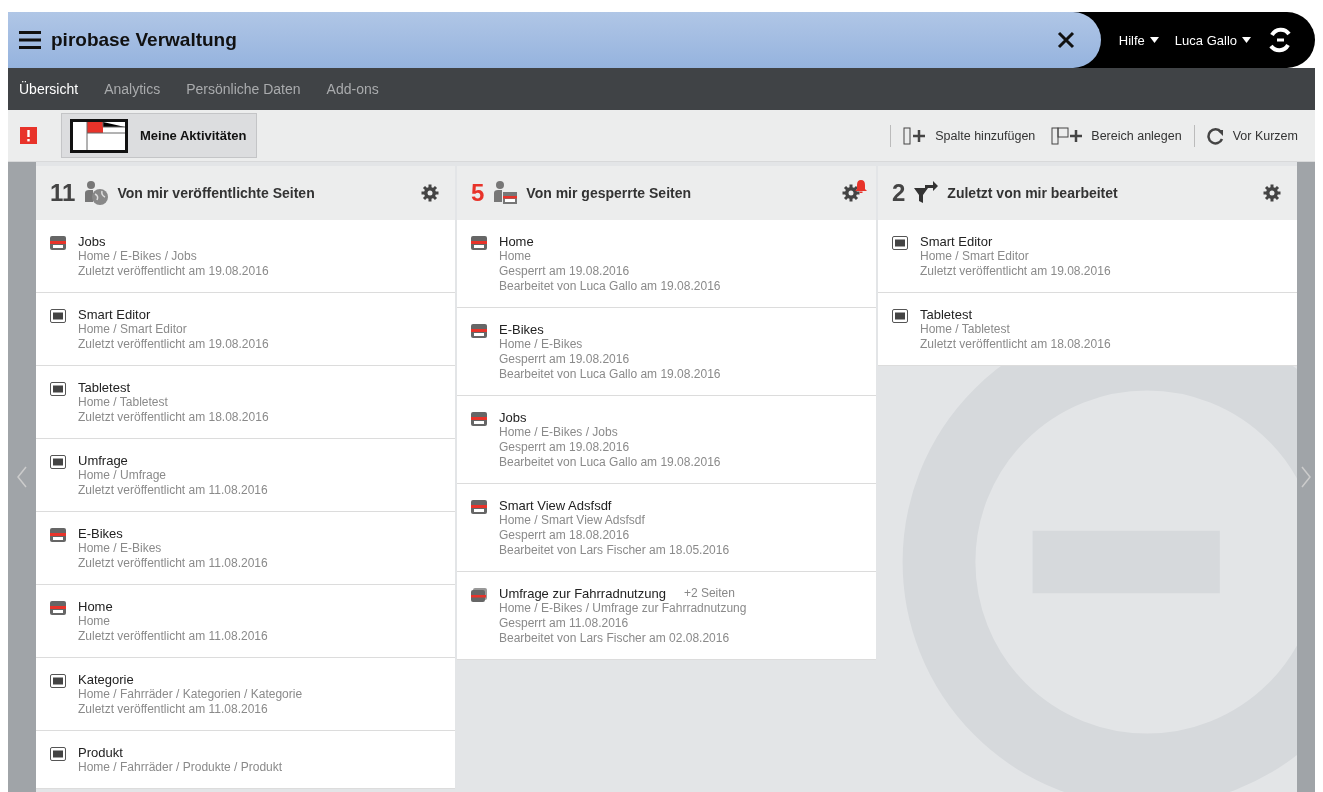 This screenshot has height=792, width=1323. I want to click on layout-icon, so click(99, 135).